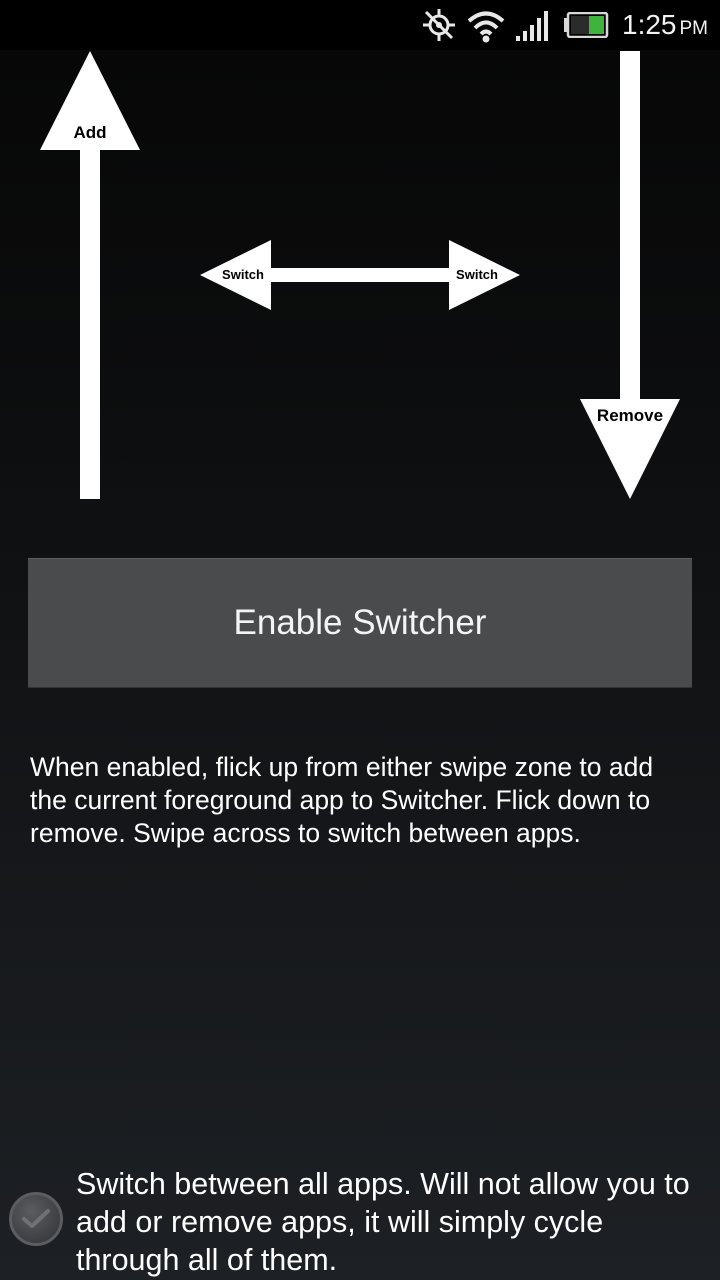 This screenshot has height=1280, width=720. Describe the element at coordinates (649, 24) in the screenshot. I see `clock-time: 1:25` at that location.